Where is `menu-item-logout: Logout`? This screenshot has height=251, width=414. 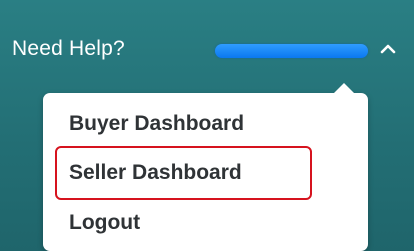
menu-item-logout: Logout is located at coordinates (104, 223).